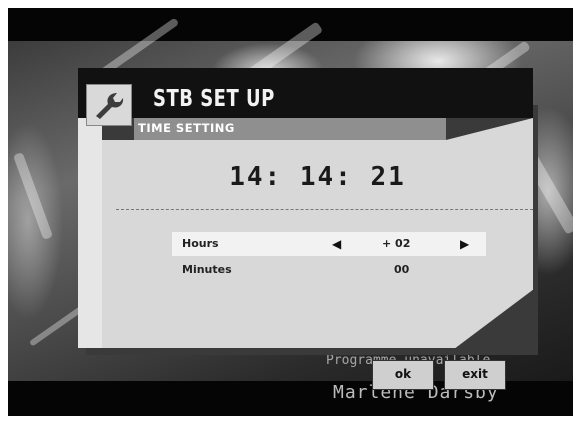 This screenshot has height=423, width=581. I want to click on section-header: TIME SETTING, so click(290, 129).